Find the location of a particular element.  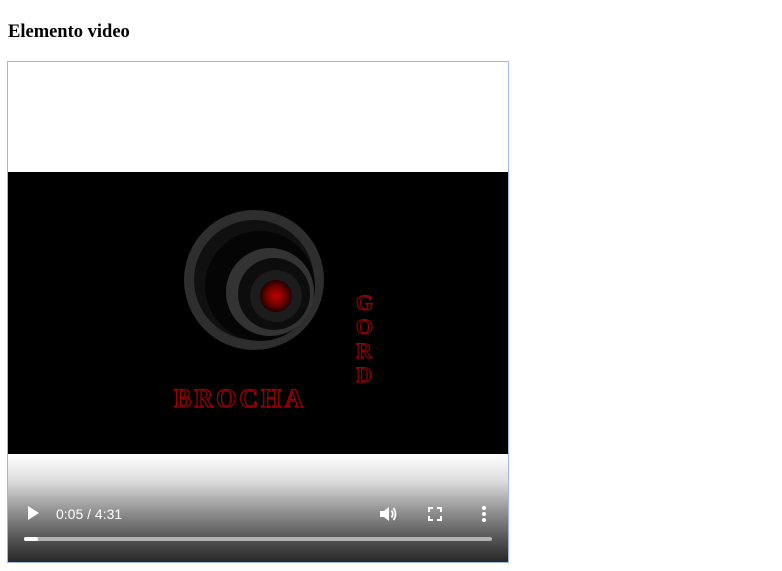

logo-horizontal-word: BROCHA is located at coordinates (240, 398).